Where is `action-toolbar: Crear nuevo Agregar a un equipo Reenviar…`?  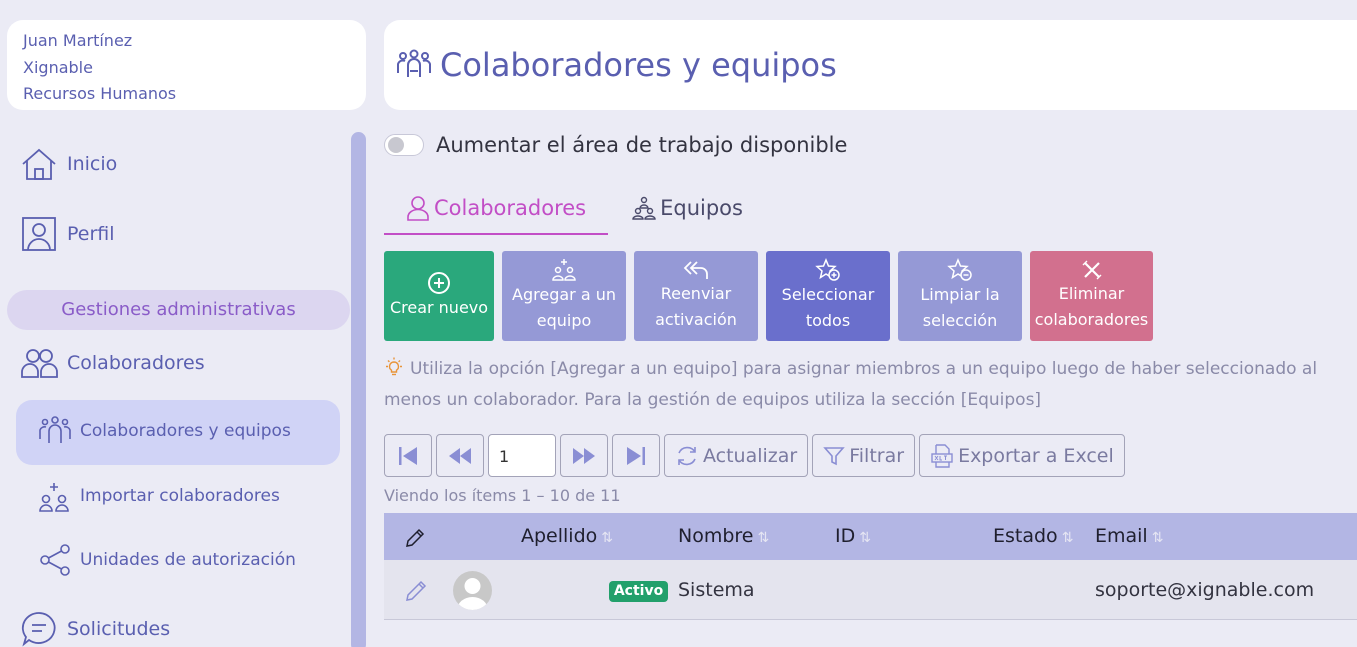
action-toolbar: Crear nuevo Agregar a un equipo Reenviar… is located at coordinates (768, 296).